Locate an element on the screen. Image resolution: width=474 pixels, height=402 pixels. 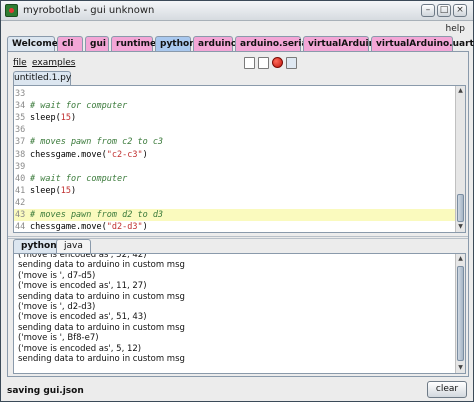
editor-line: 33 is located at coordinates (234, 94).